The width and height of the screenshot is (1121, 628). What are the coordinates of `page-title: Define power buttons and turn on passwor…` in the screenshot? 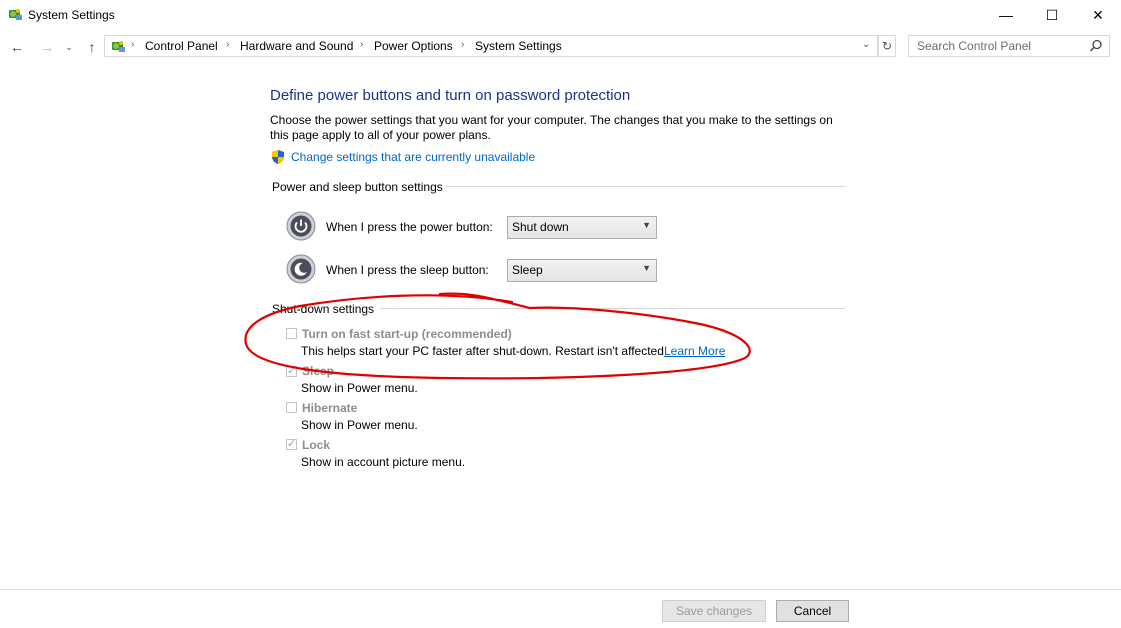 It's located at (450, 95).